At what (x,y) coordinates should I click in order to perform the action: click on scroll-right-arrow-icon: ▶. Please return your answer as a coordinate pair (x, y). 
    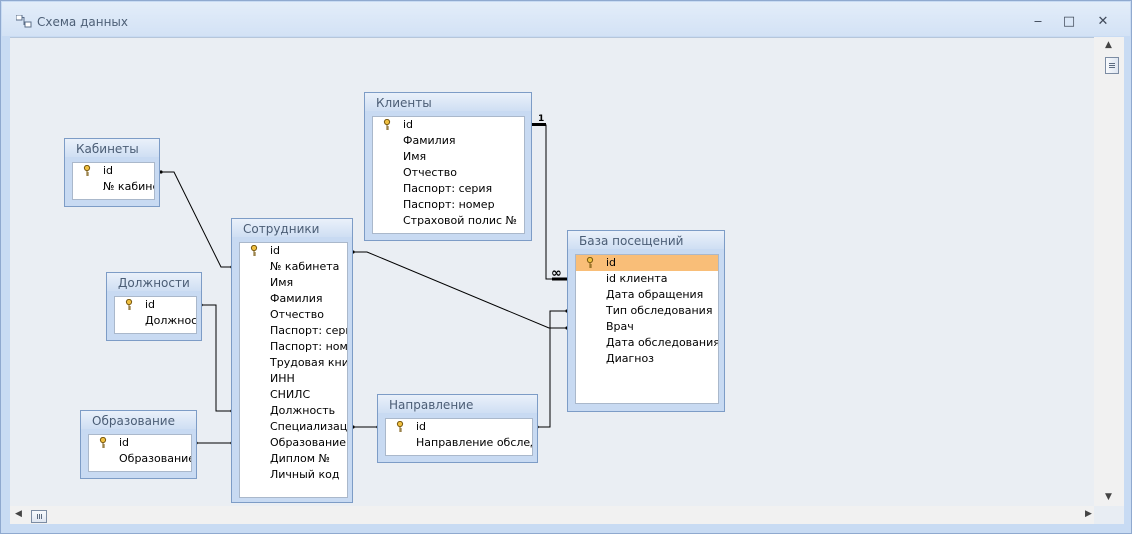
    Looking at the image, I should click on (1088, 514).